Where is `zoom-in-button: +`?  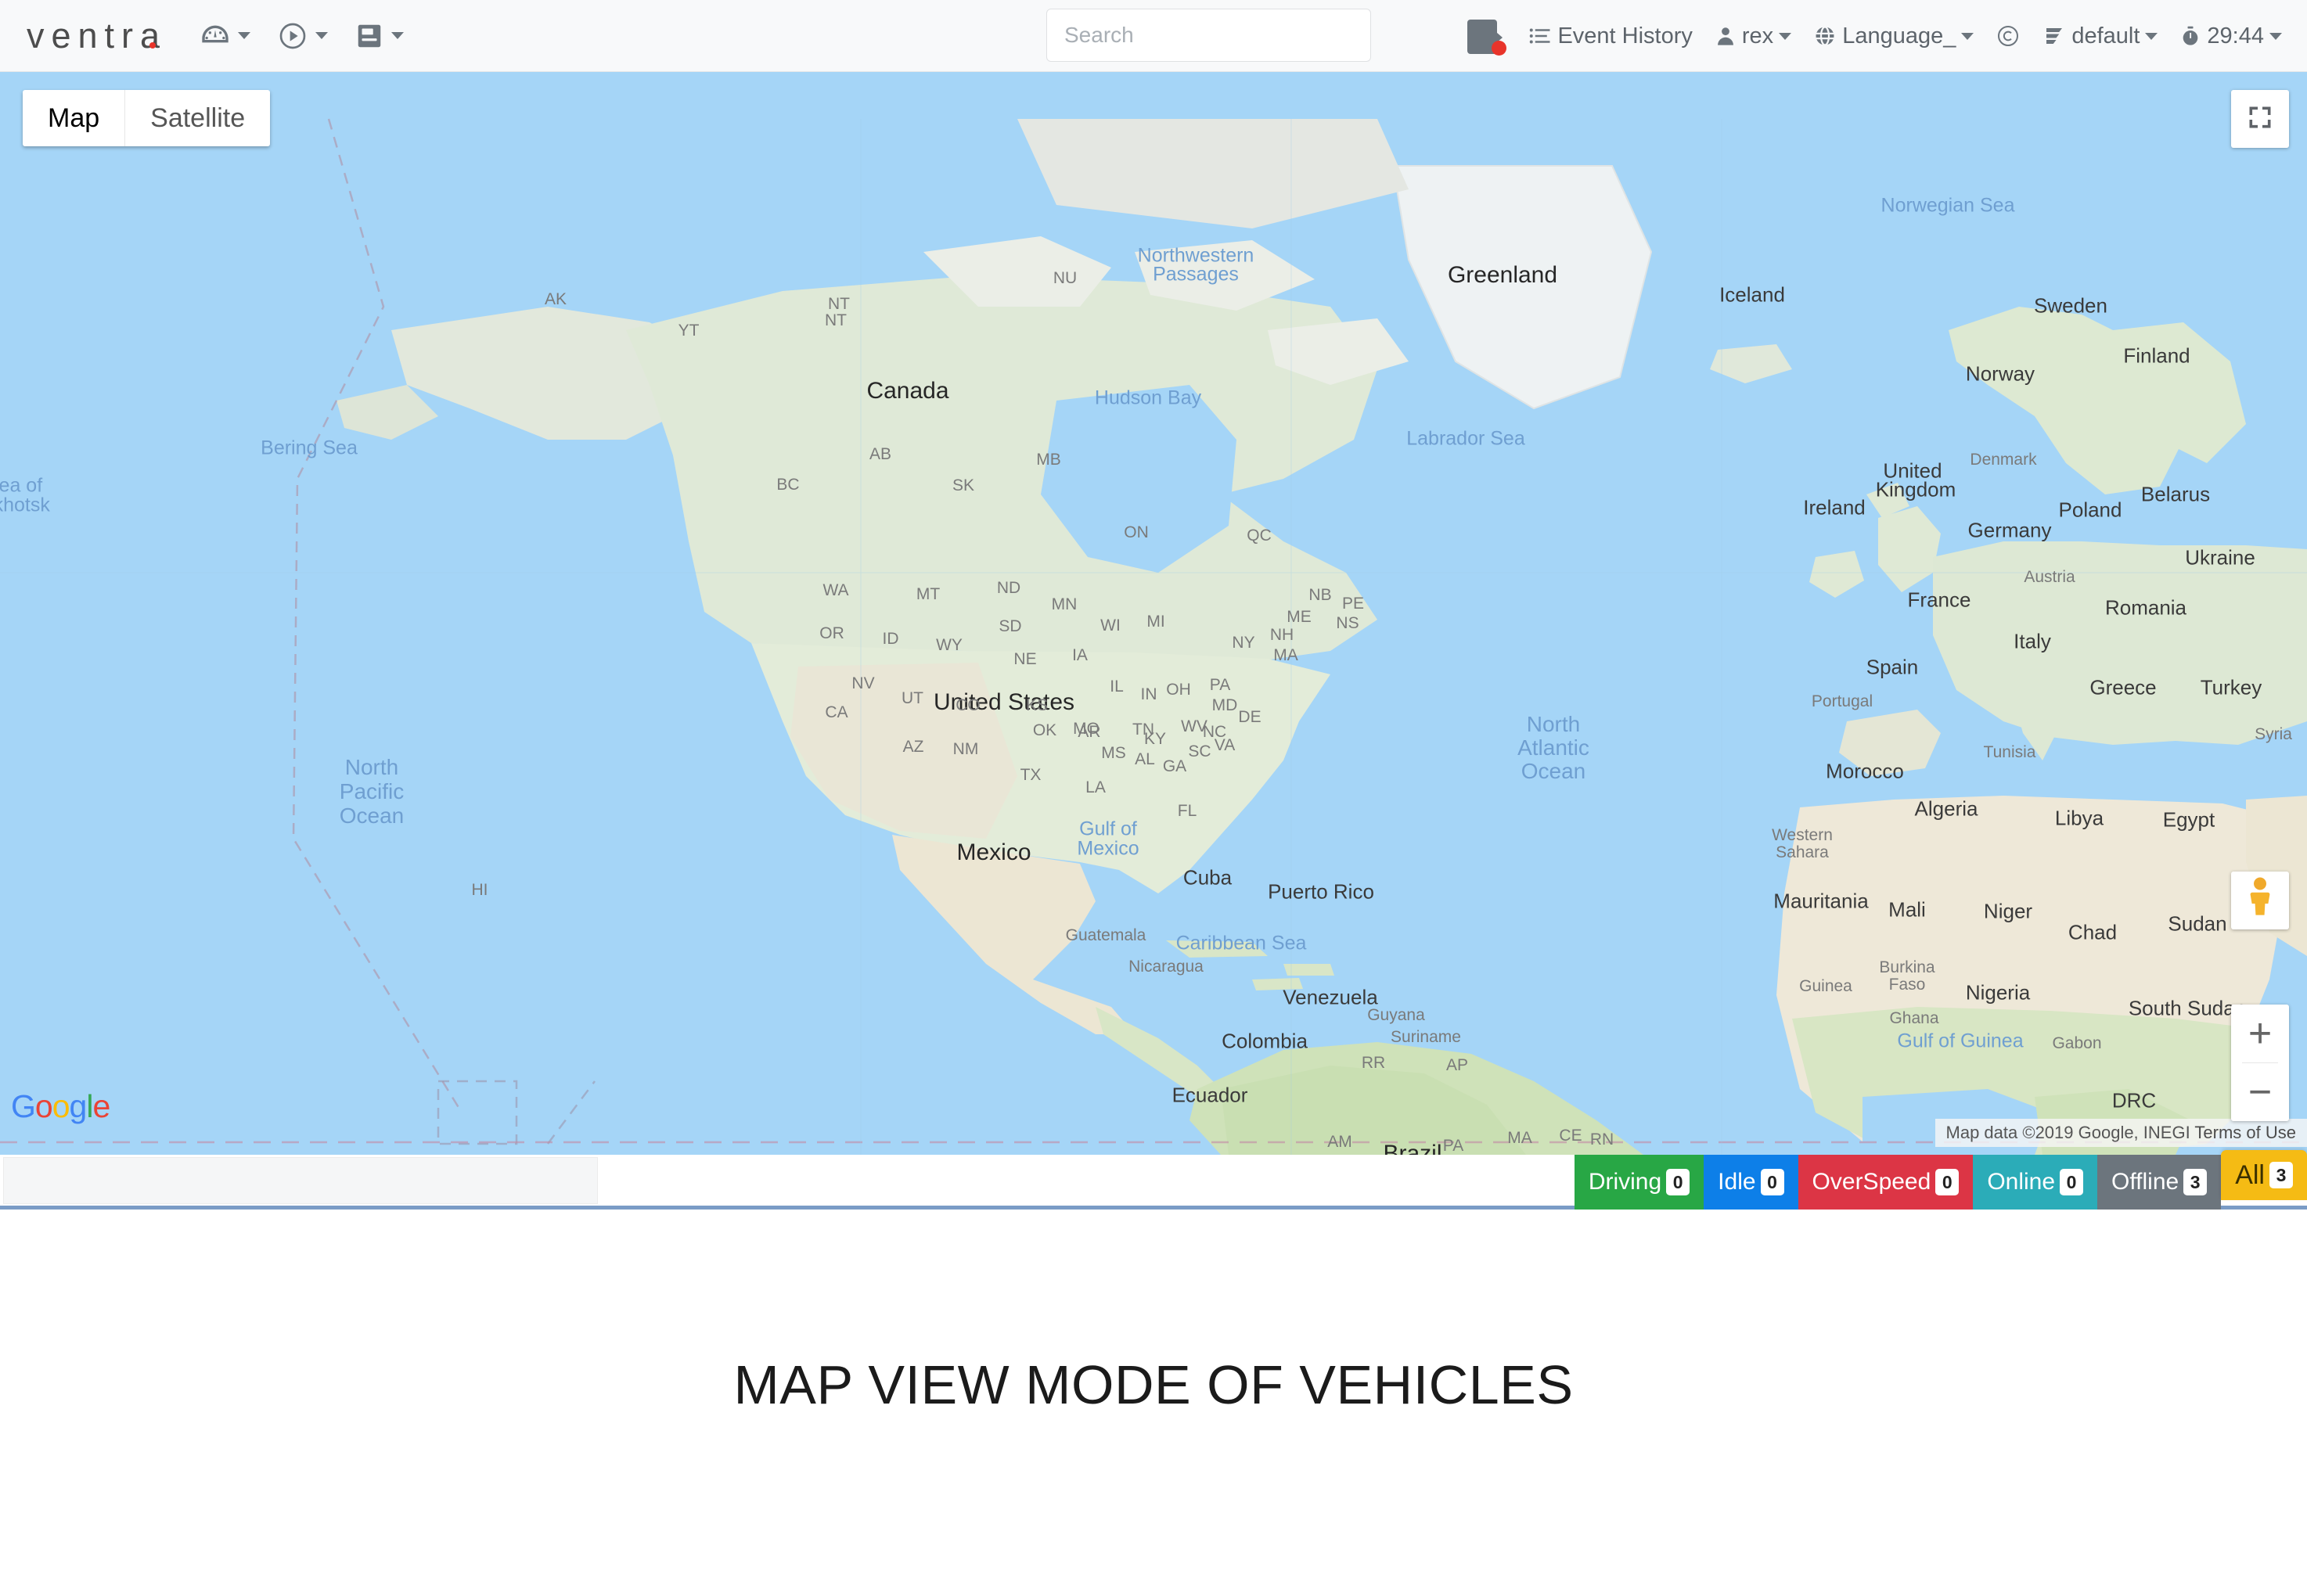
zoom-in-button: + is located at coordinates (2260, 1033).